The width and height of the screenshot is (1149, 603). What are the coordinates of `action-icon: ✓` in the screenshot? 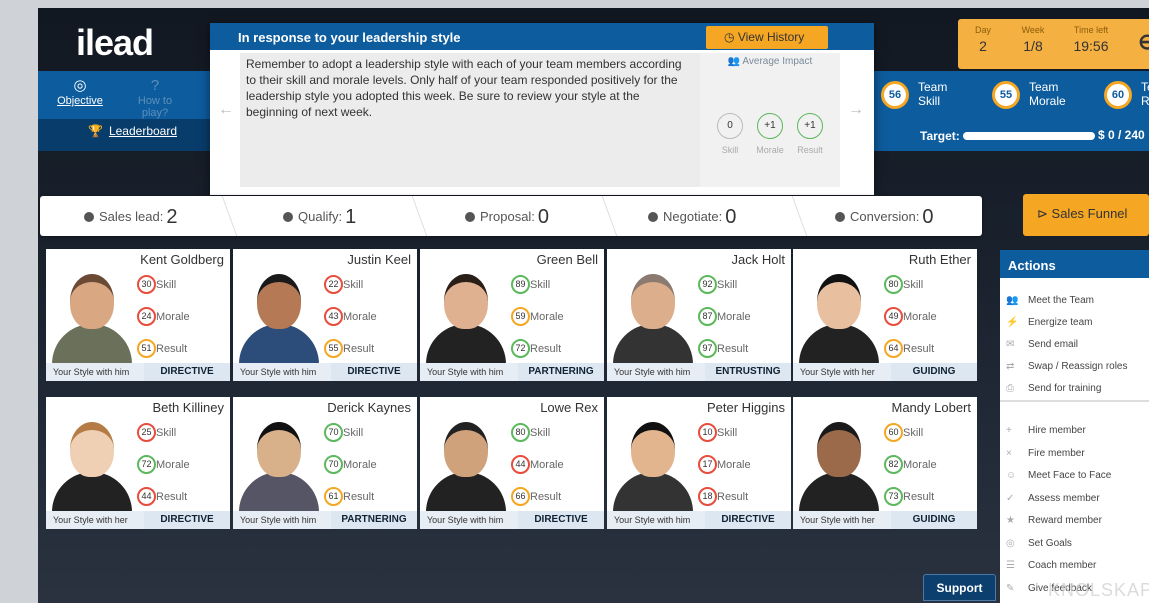 It's located at (1010, 498).